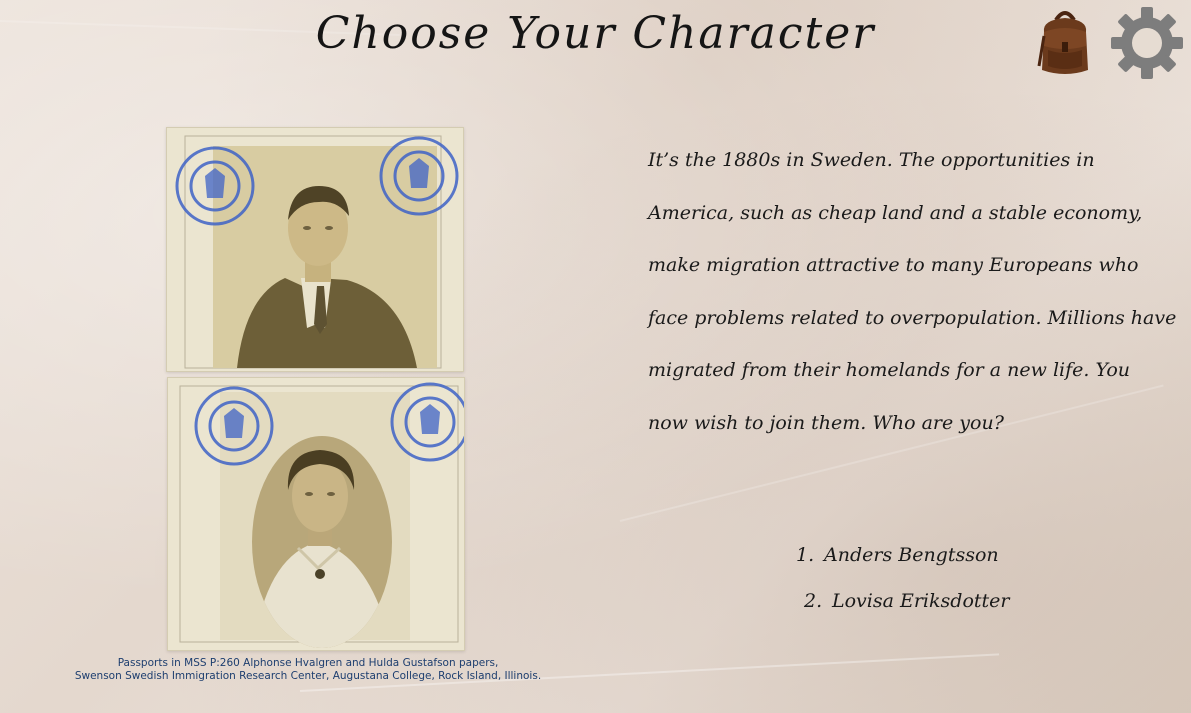 The width and height of the screenshot is (1191, 713). What do you see at coordinates (595, 33) in the screenshot?
I see `page-title: Choose Your Character` at bounding box center [595, 33].